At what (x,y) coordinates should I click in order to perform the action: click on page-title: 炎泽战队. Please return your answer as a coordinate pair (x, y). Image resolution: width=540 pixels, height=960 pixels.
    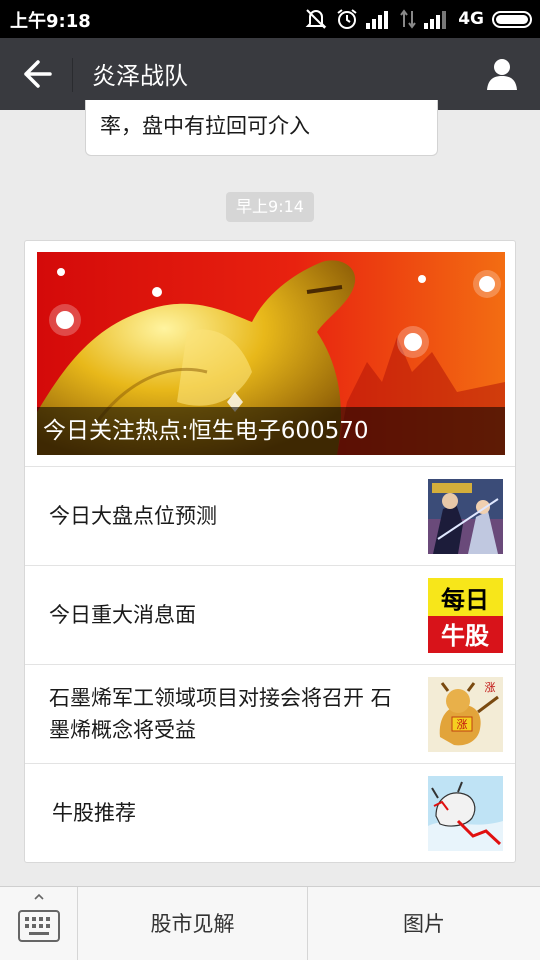
    Looking at the image, I should click on (140, 76).